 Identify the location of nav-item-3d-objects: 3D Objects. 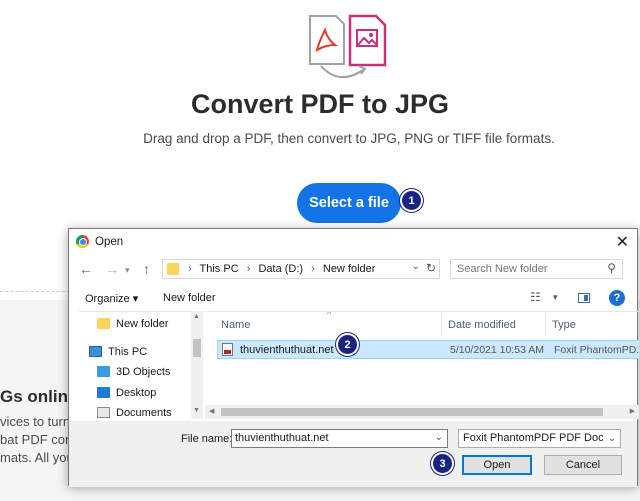
(133, 372).